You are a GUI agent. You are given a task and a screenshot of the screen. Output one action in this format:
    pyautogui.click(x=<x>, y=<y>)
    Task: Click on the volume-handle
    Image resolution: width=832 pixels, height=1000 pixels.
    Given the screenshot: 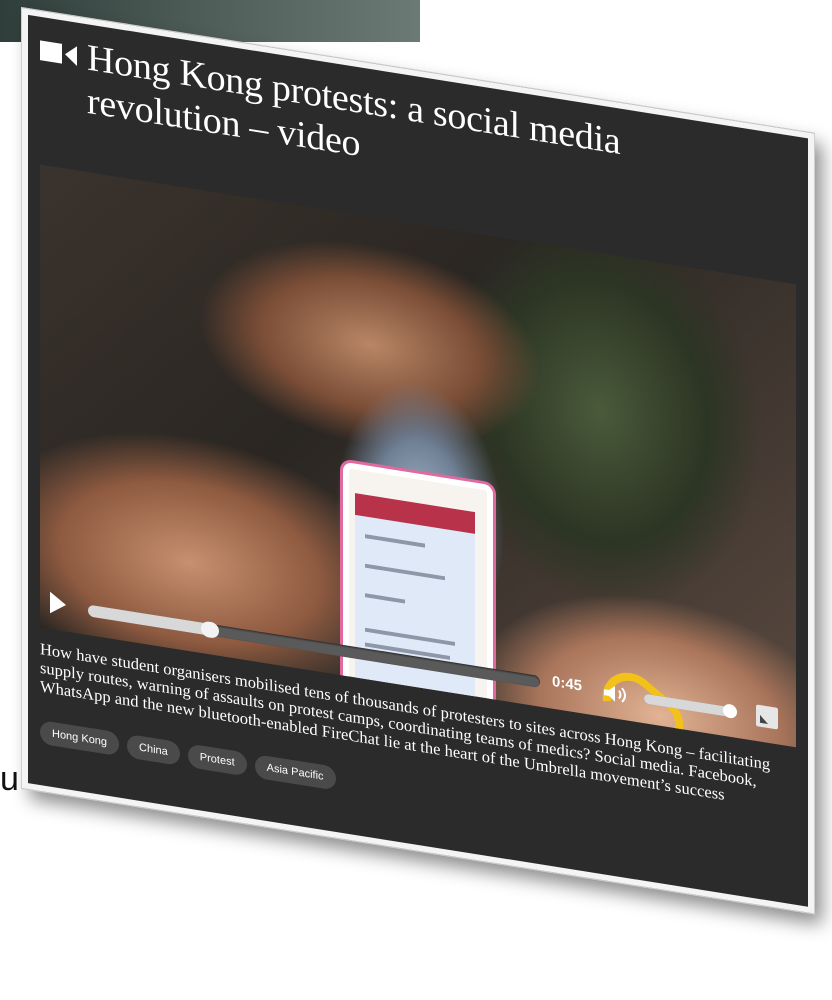 What is the action you would take?
    pyautogui.click(x=729, y=711)
    